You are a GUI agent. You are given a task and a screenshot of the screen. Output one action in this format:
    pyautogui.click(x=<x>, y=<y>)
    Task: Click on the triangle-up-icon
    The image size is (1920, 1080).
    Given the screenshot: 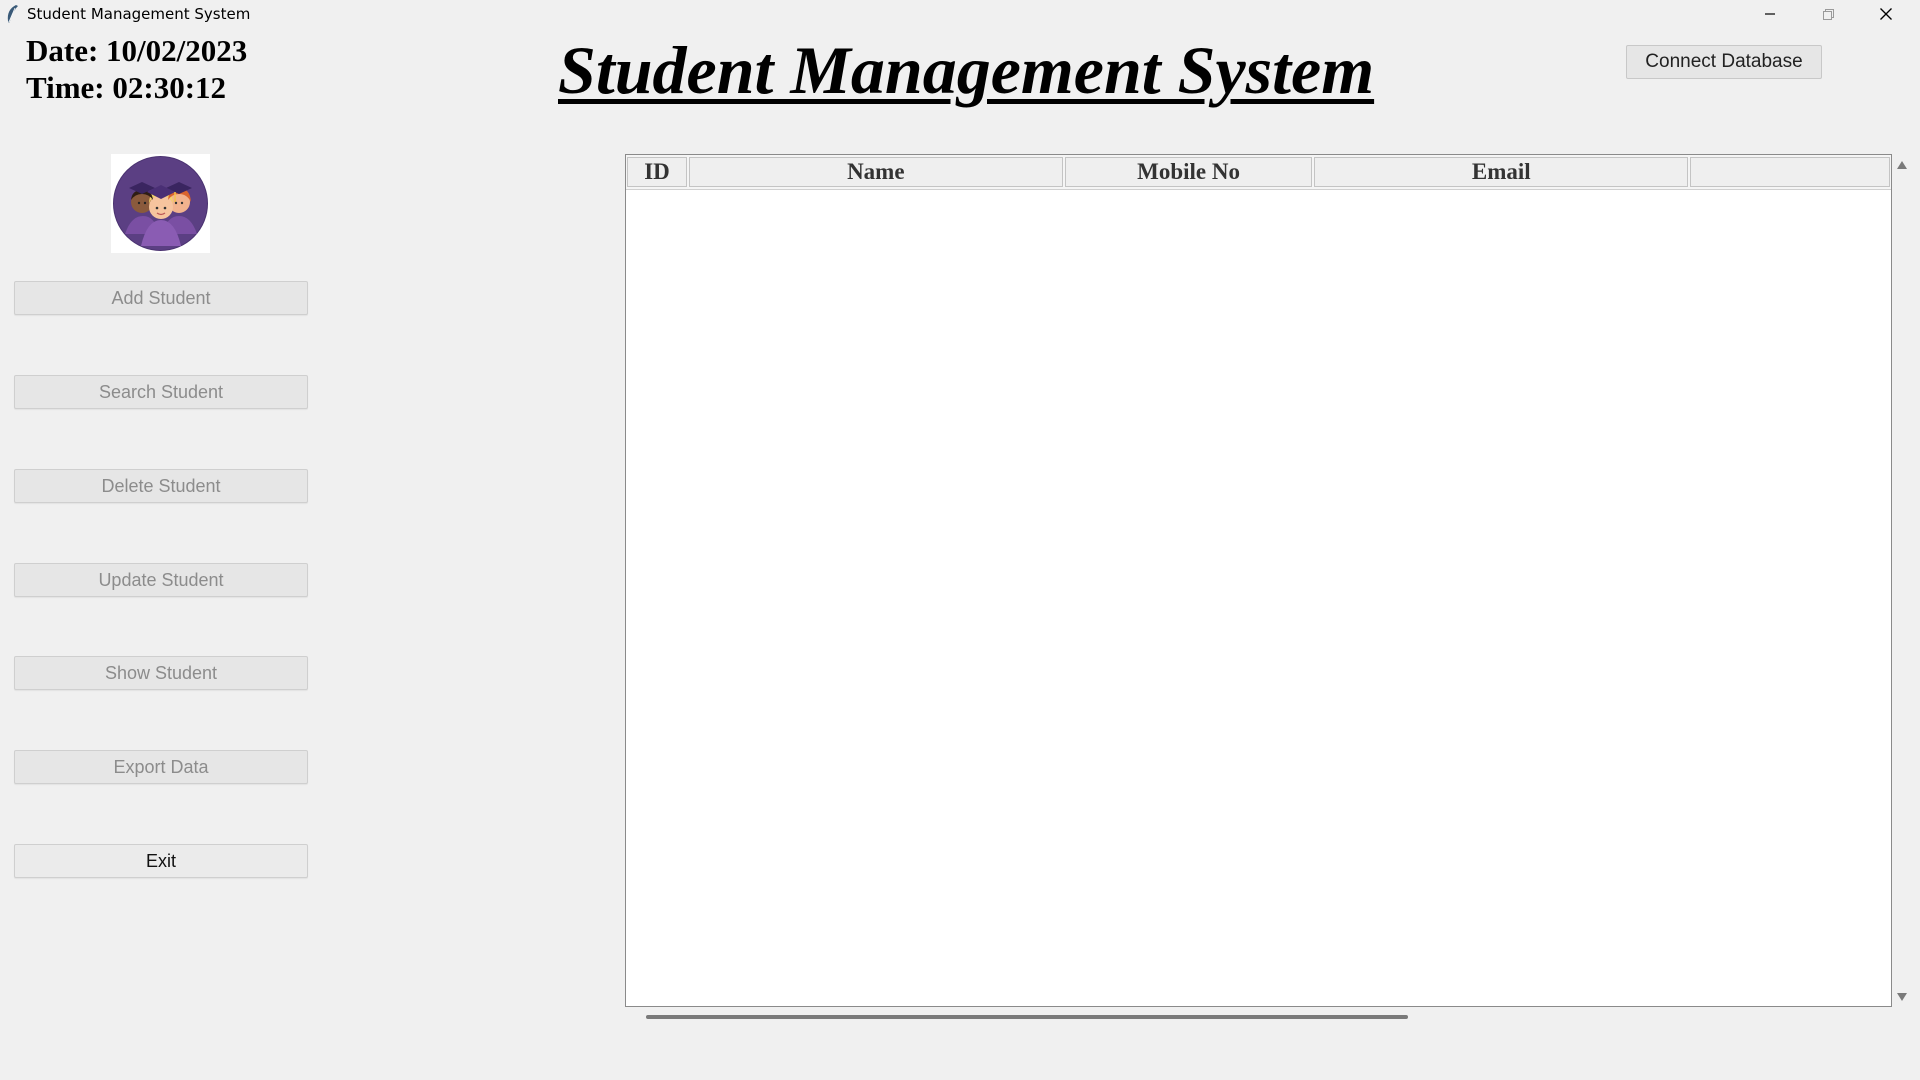 What is the action you would take?
    pyautogui.click(x=1902, y=165)
    